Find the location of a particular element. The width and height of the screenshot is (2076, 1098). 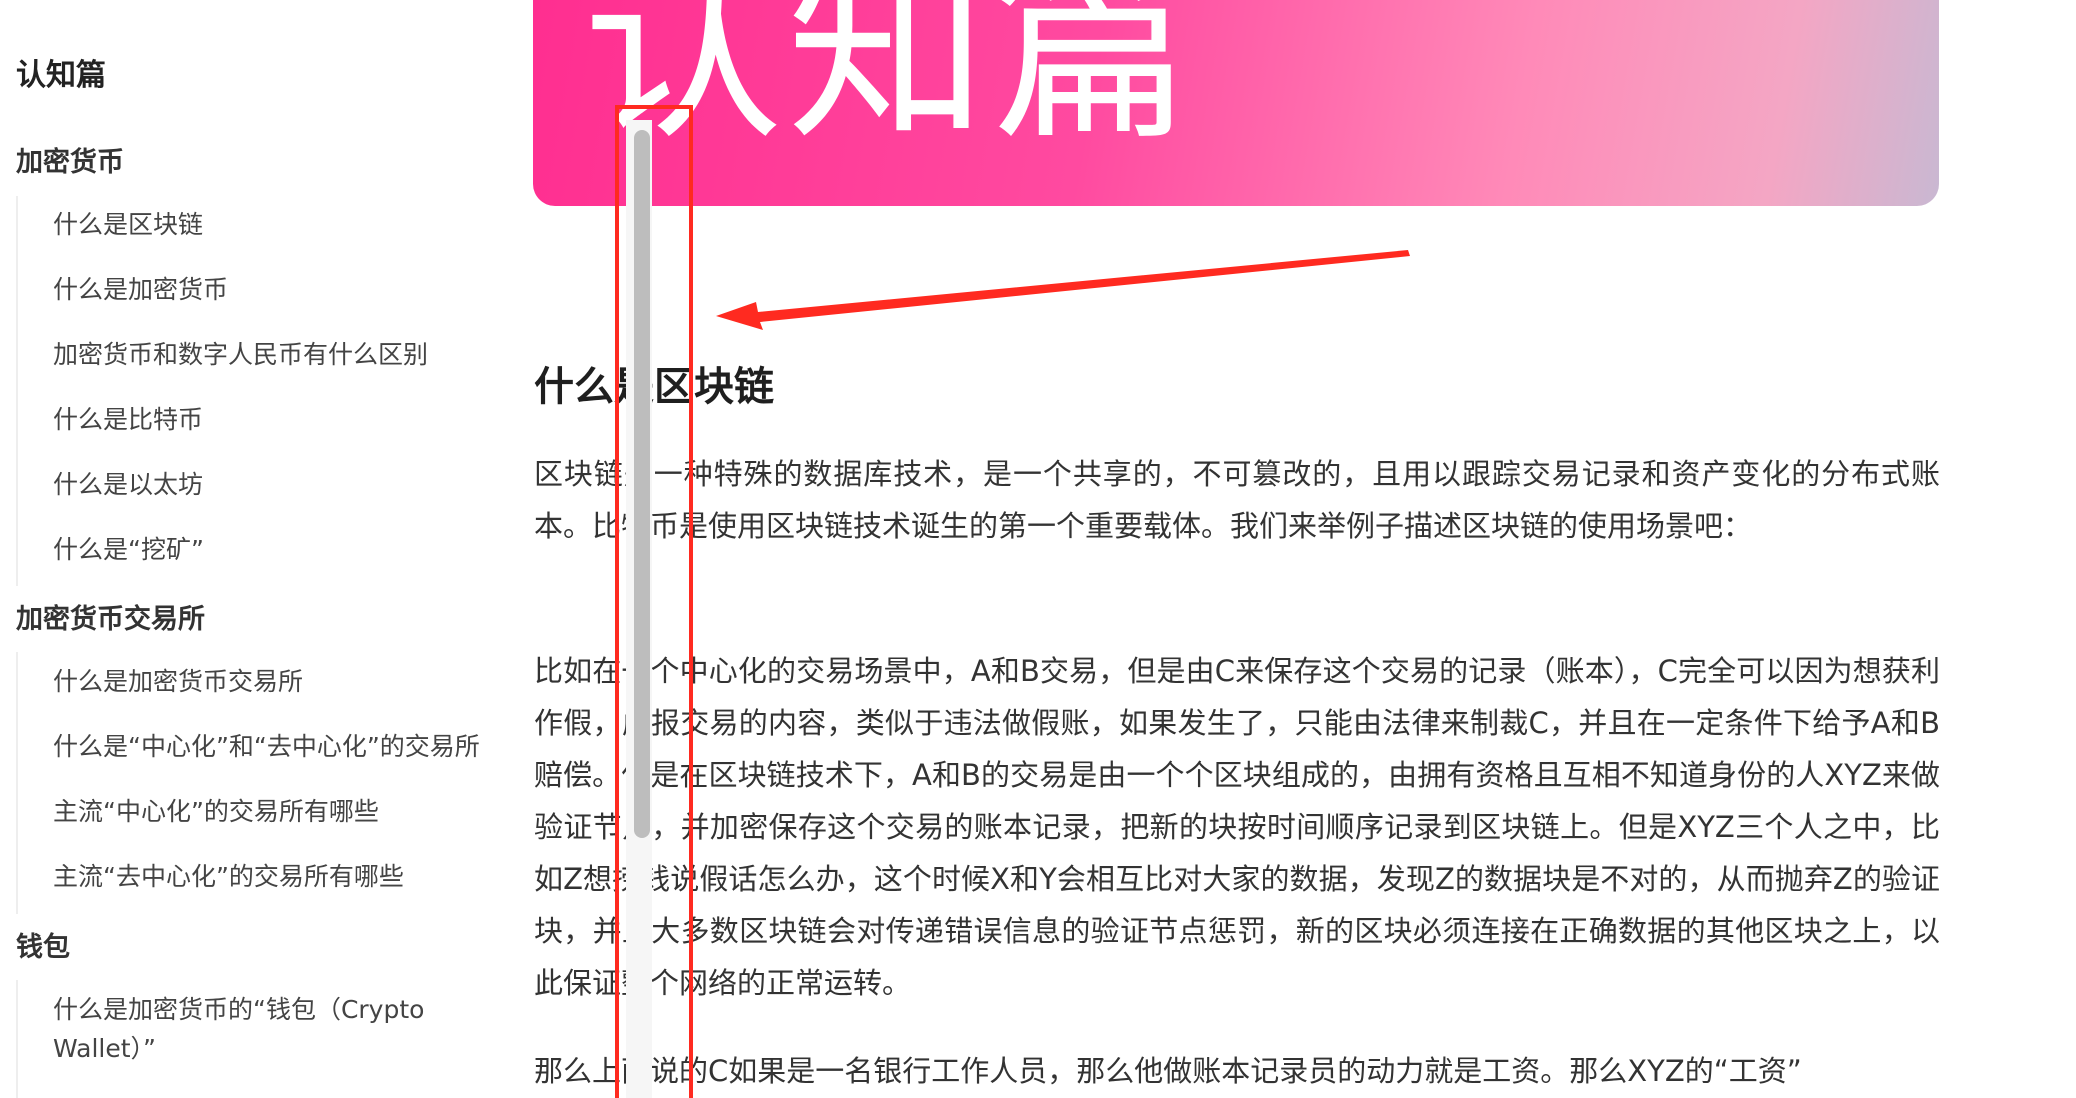

sidebar-item-what-is-mining: 什么是“挖矿” is located at coordinates (288, 549).